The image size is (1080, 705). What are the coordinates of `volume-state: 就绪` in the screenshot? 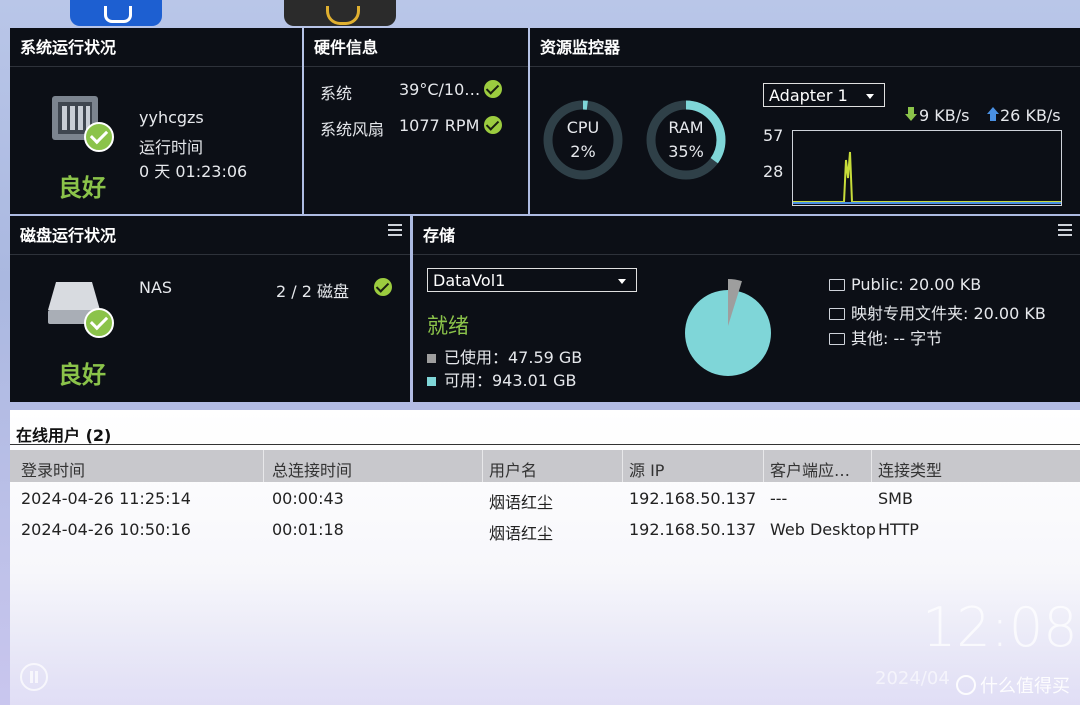 It's located at (448, 326).